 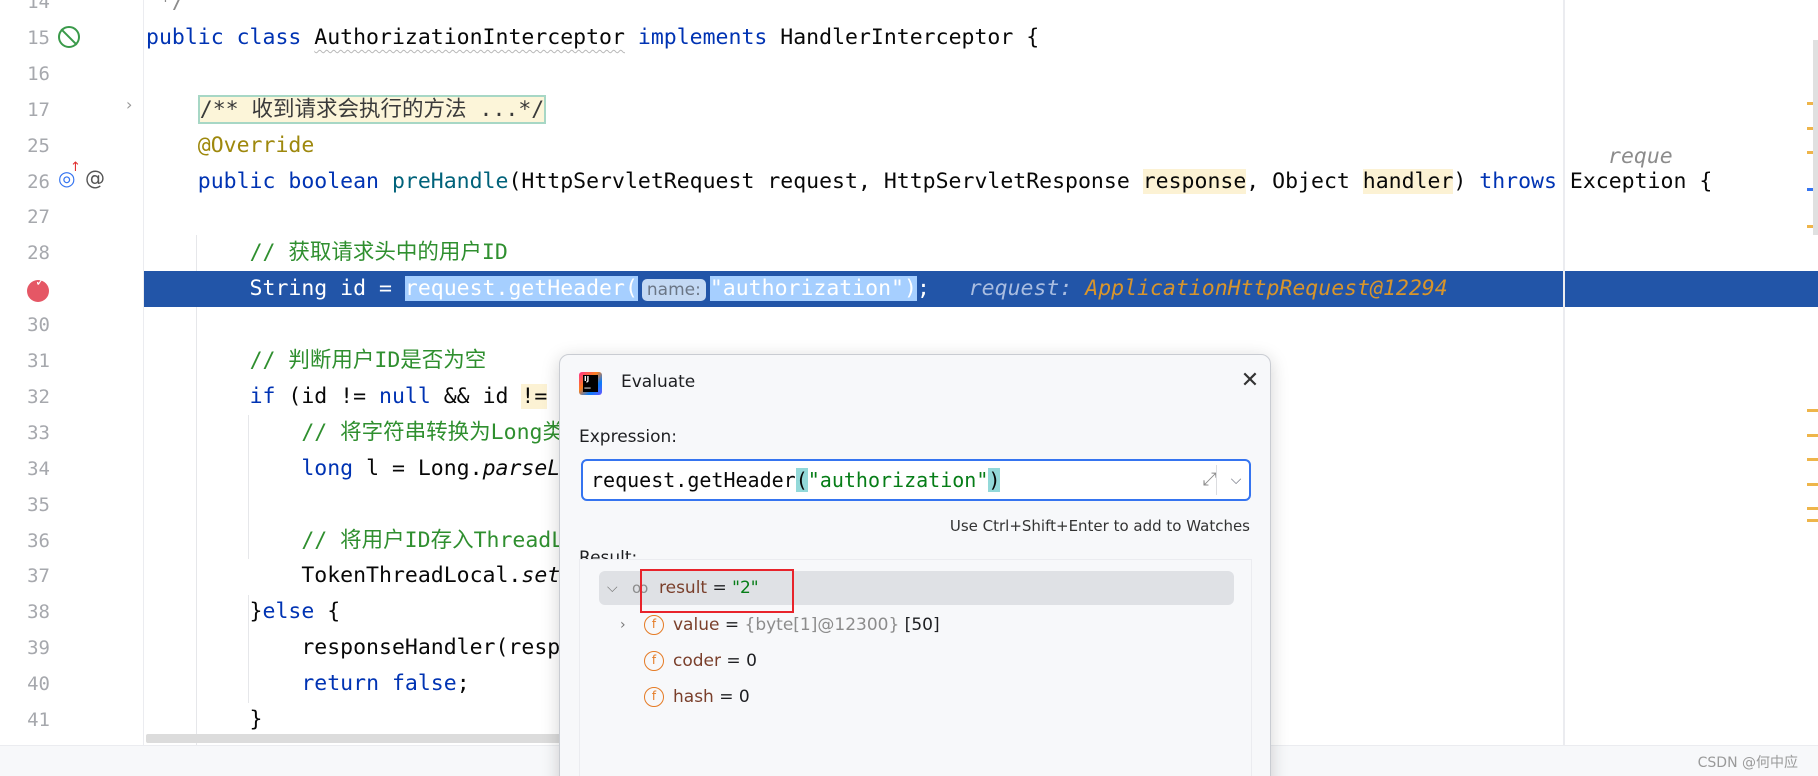 What do you see at coordinates (129, 104) in the screenshot?
I see `fold-chevron-icon: ›` at bounding box center [129, 104].